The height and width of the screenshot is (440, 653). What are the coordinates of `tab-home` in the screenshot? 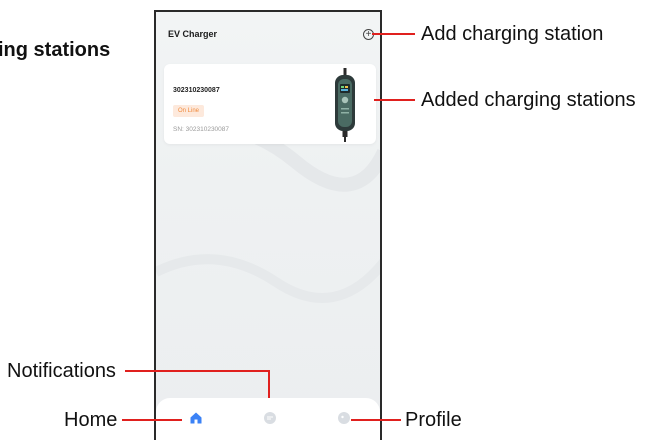 It's located at (196, 418).